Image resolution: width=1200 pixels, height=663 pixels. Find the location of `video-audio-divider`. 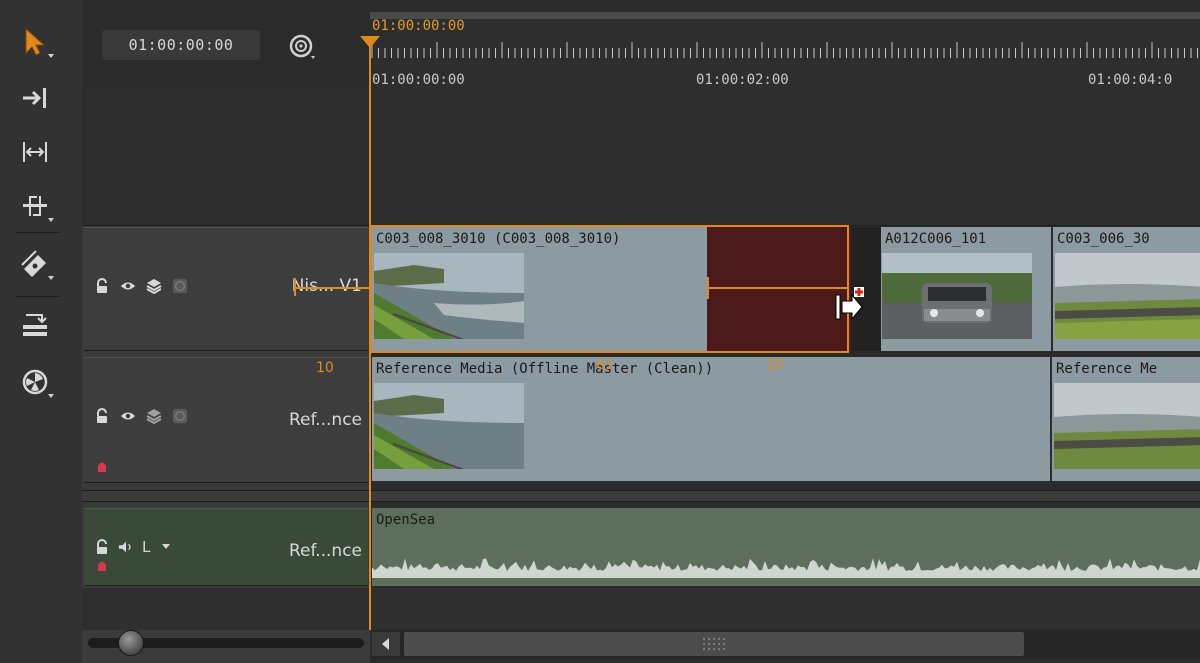

video-audio-divider is located at coordinates (641, 496).